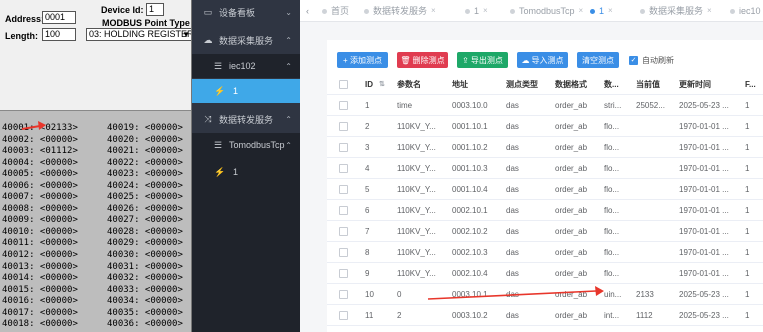  I want to click on sidebar-item-forward-service: ⤨ 数据转发服务 ⌃, so click(246, 119).